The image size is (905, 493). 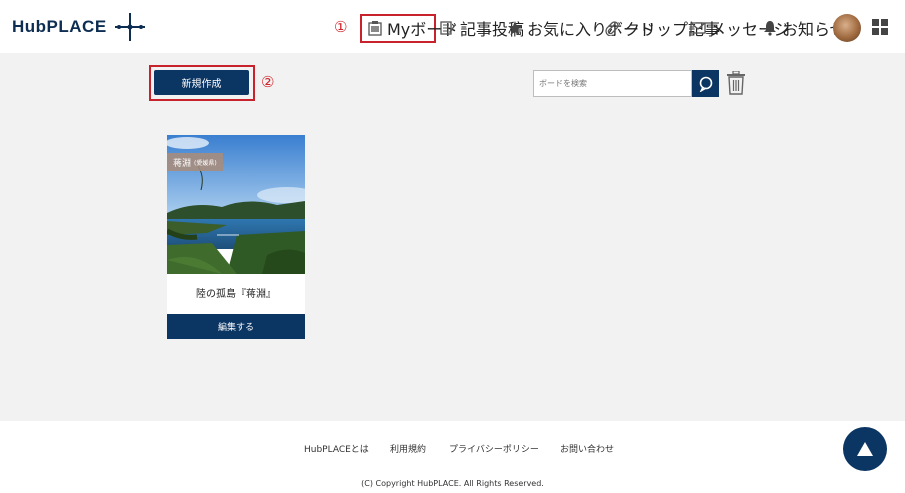 What do you see at coordinates (880, 27) in the screenshot?
I see `grid-menu-icon` at bounding box center [880, 27].